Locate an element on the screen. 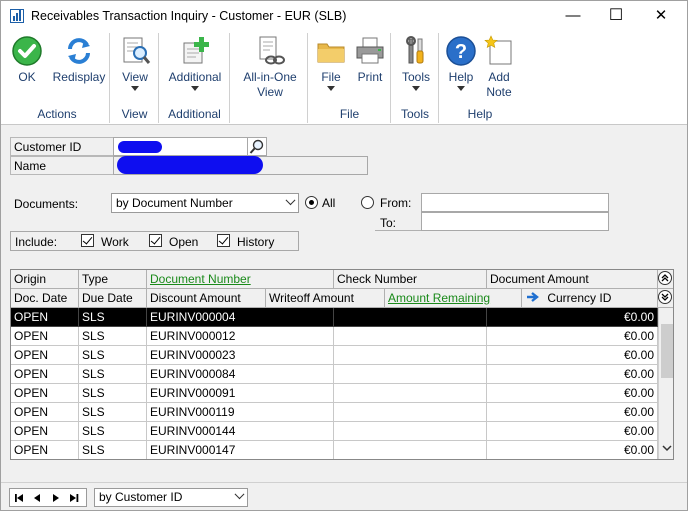 Image resolution: width=688 pixels, height=511 pixels. tools-button: Tools is located at coordinates (416, 63).